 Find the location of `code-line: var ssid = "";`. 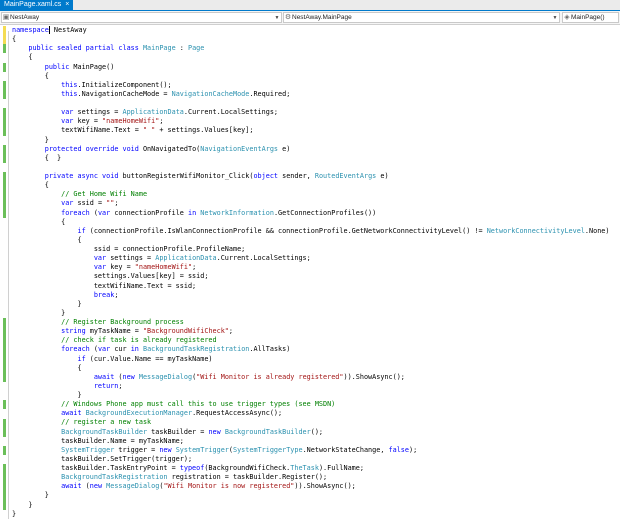

code-line: var ssid = ""; is located at coordinates (310, 203).